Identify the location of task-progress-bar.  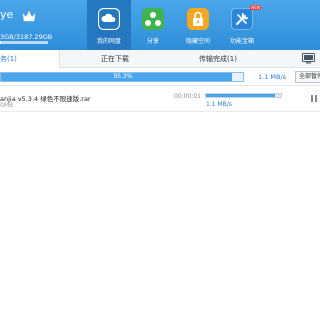
(243, 95).